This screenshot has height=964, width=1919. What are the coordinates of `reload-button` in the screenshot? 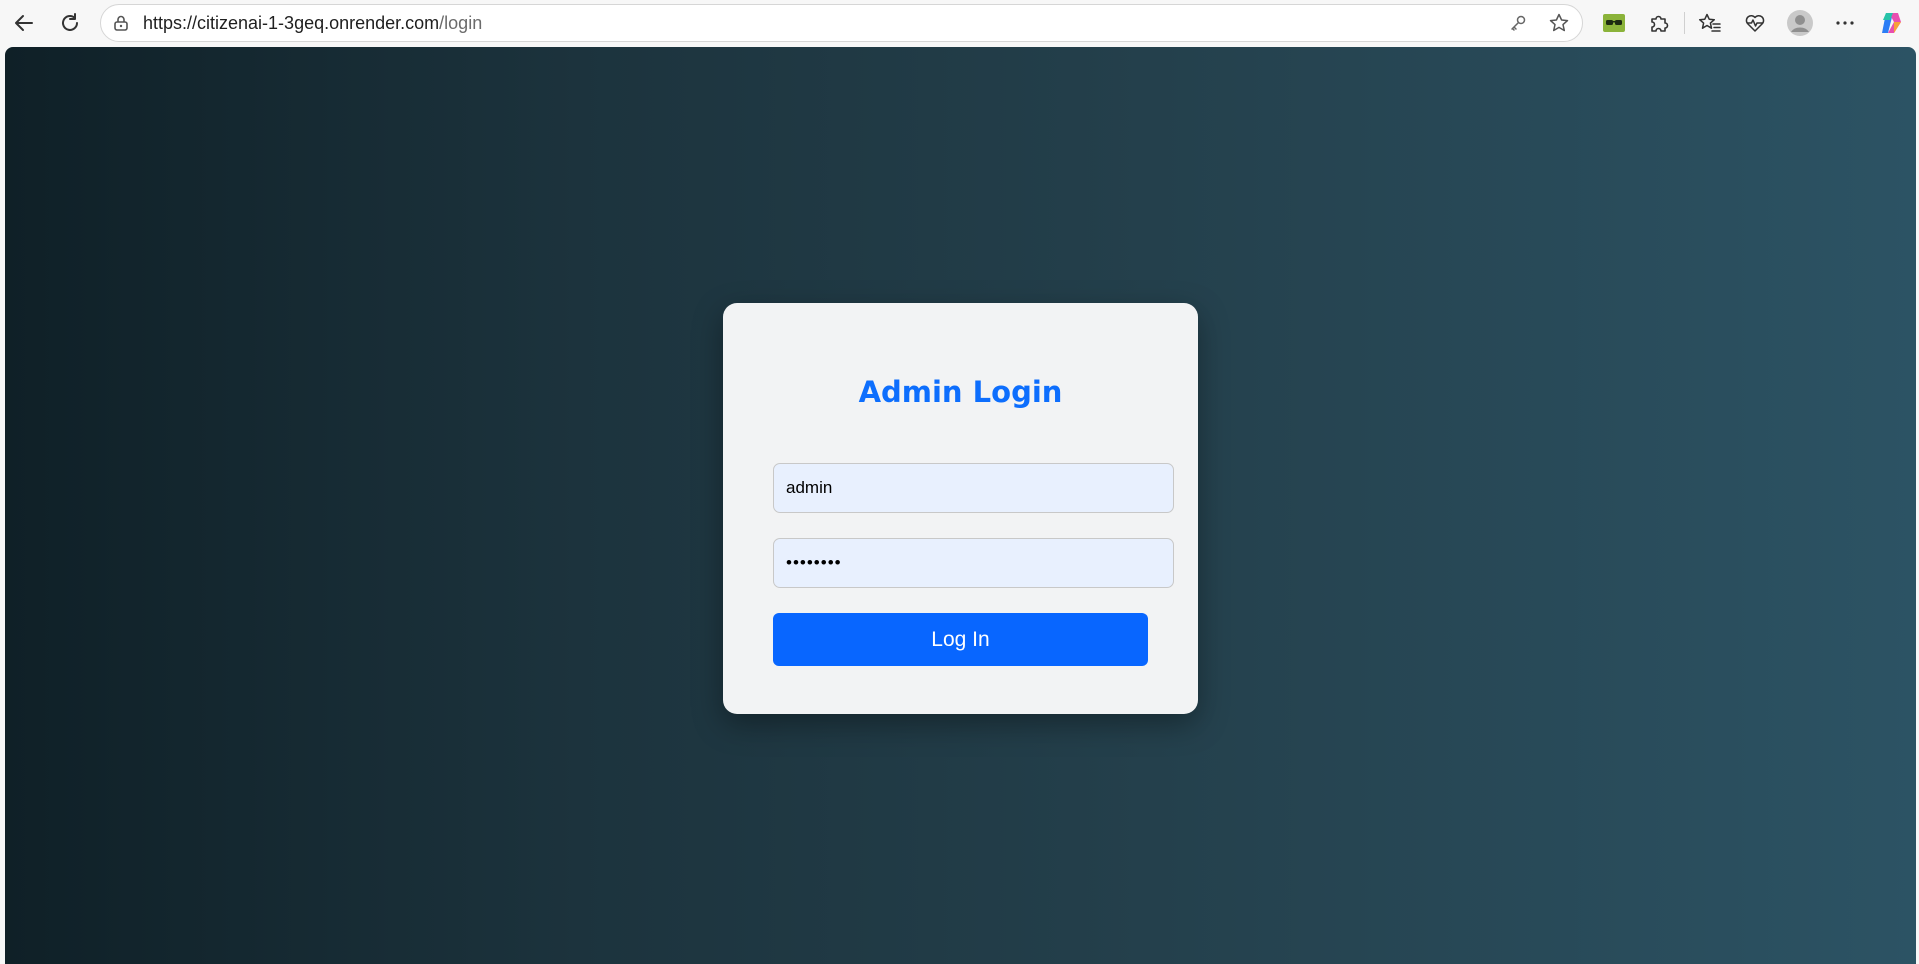 It's located at (70, 23).